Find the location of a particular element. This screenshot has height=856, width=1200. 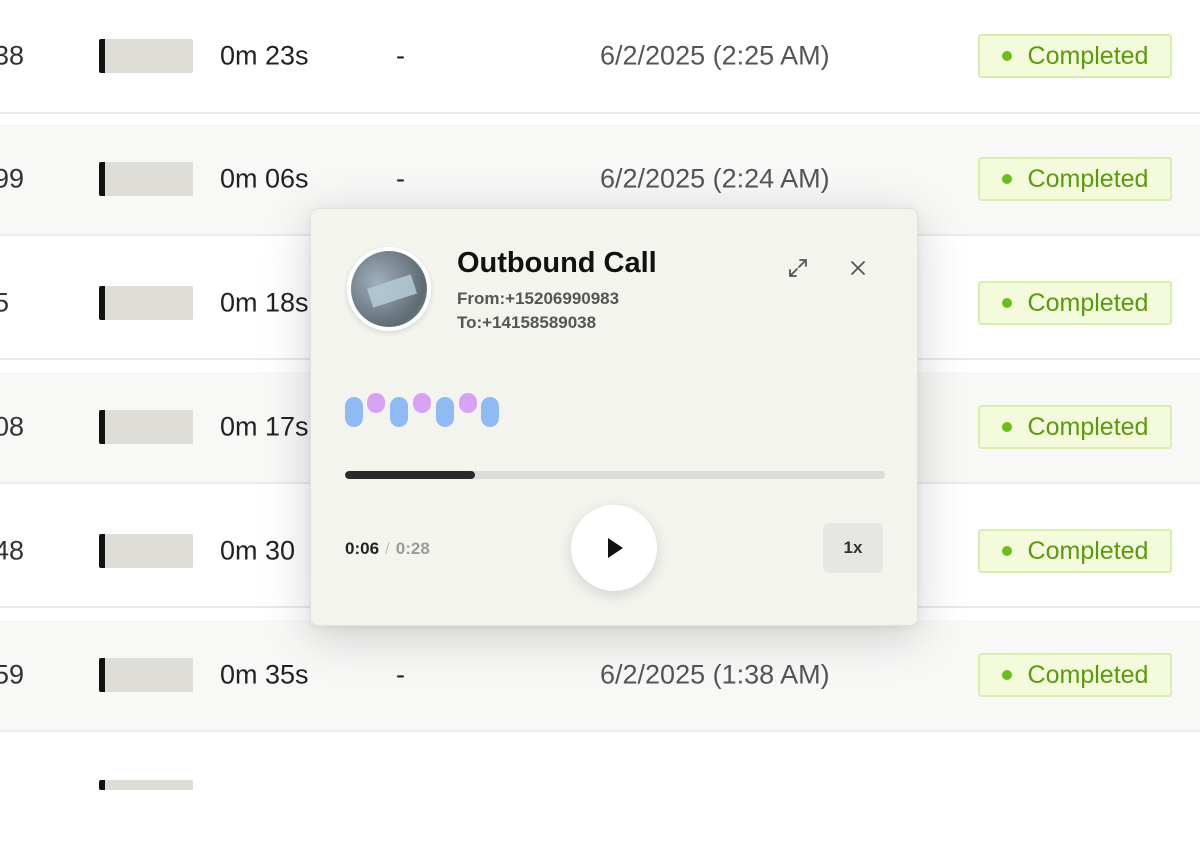

call-id: 5 is located at coordinates (5, 302).